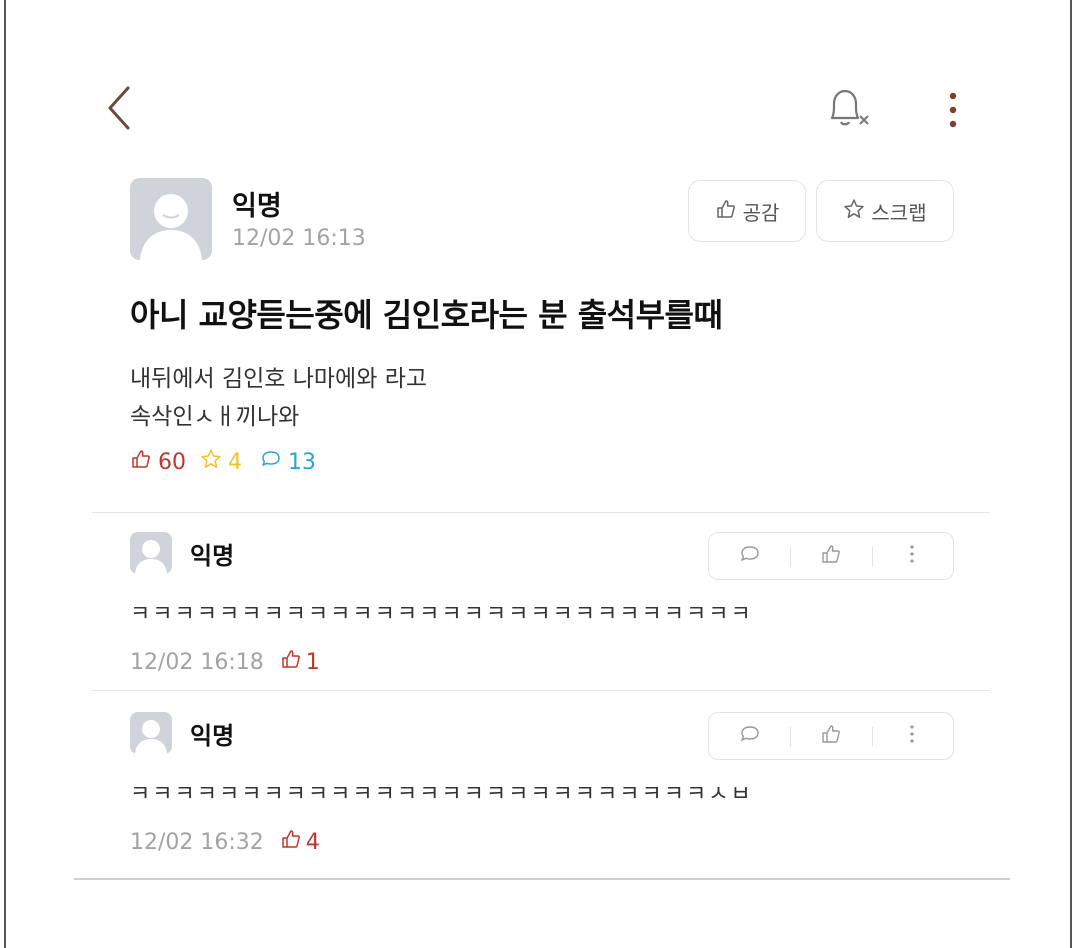  What do you see at coordinates (172, 462) in the screenshot?
I see `like-count-value: 60` at bounding box center [172, 462].